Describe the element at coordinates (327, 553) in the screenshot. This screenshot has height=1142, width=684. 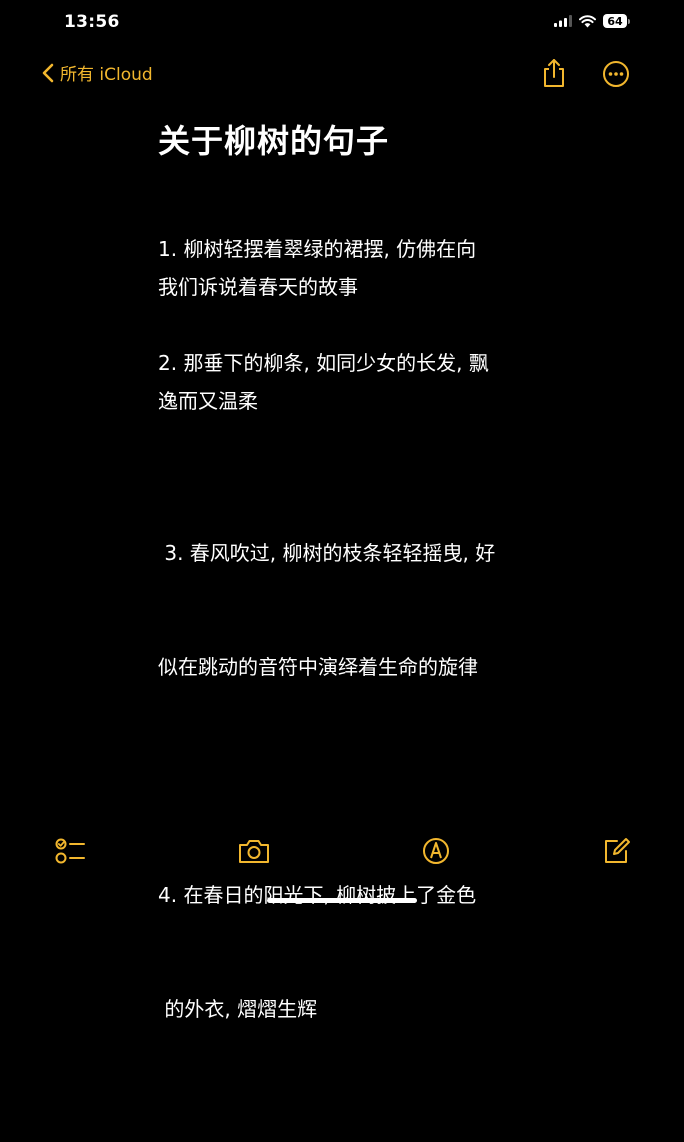
I see `note-line: 3. 春风吹过, 柳树的枝条轻轻摇曳, 好` at that location.